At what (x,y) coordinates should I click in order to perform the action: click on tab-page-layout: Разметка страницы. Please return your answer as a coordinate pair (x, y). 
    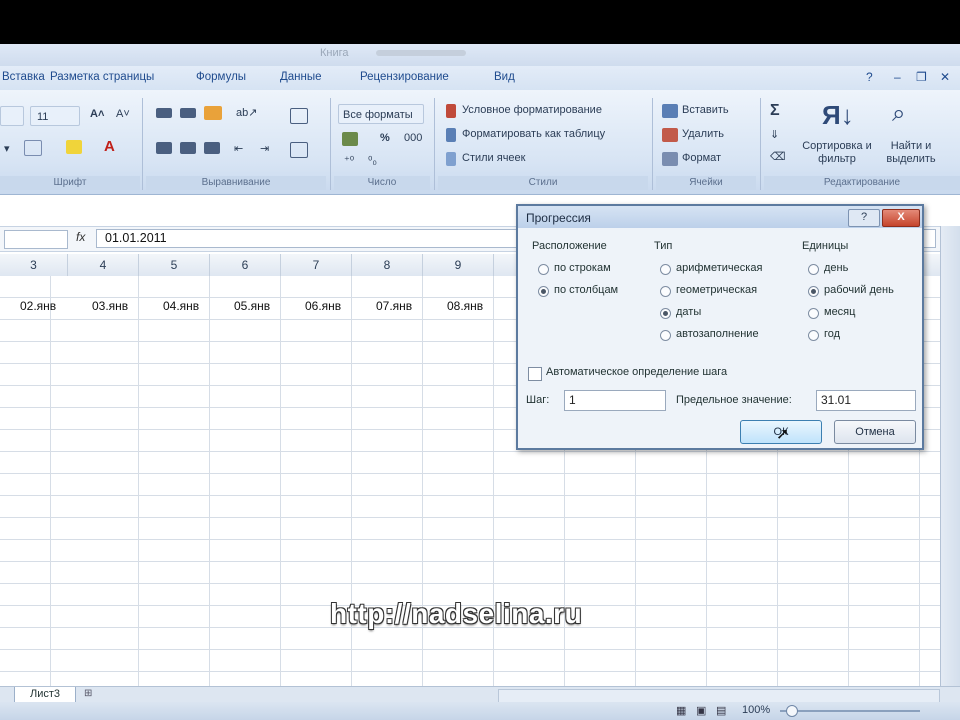
    Looking at the image, I should click on (102, 77).